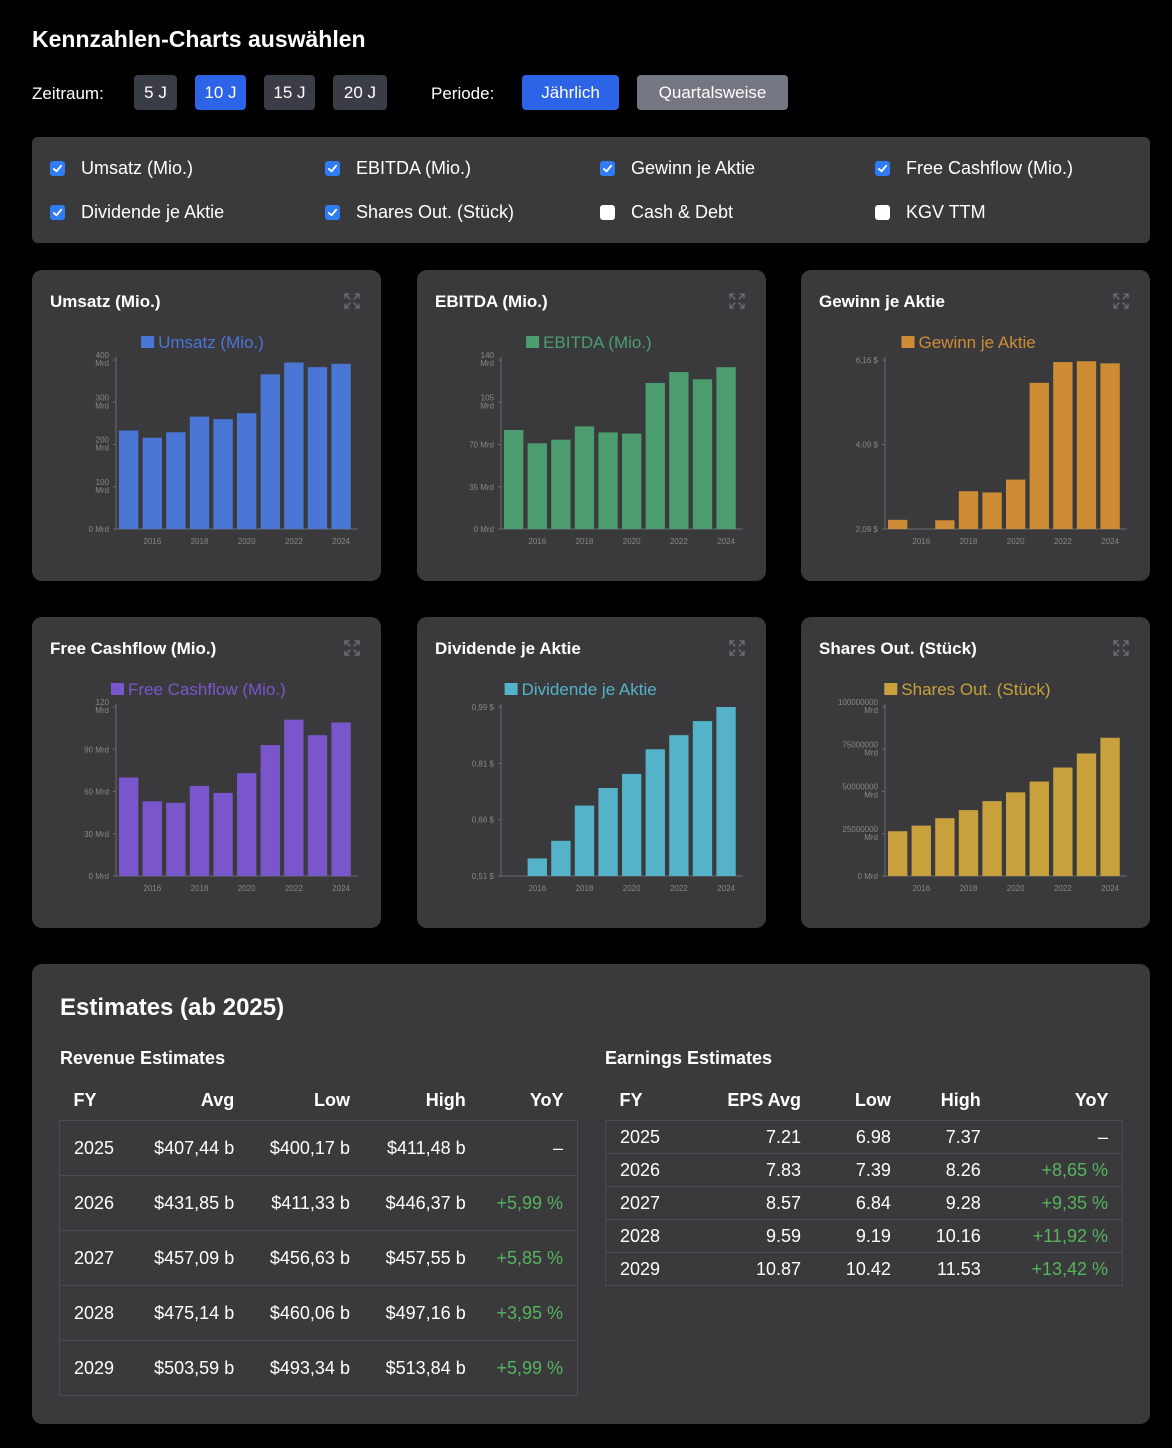  What do you see at coordinates (882, 301) in the screenshot?
I see `chart-title: Gewinn je Aktie` at bounding box center [882, 301].